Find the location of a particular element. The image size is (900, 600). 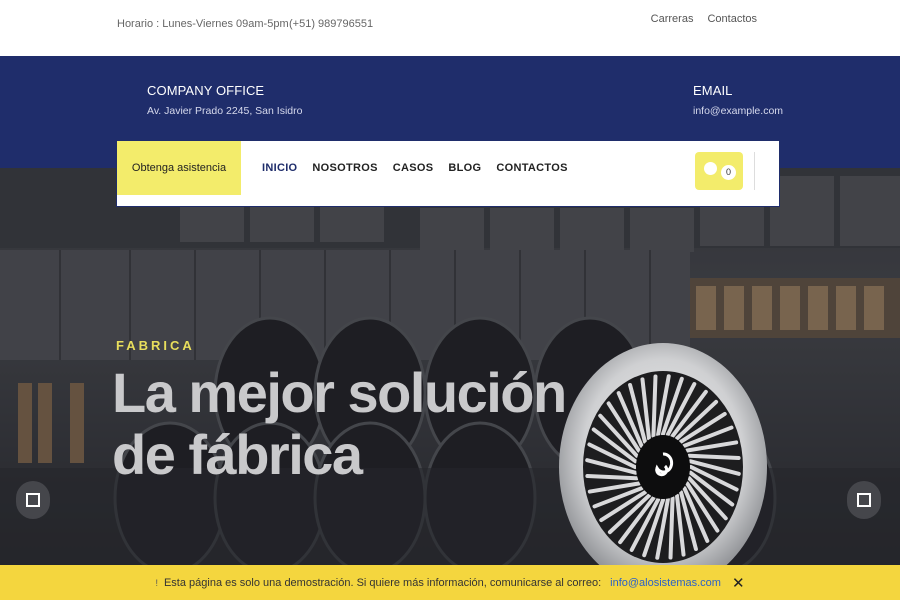

close-icon: ✕ is located at coordinates (738, 583).